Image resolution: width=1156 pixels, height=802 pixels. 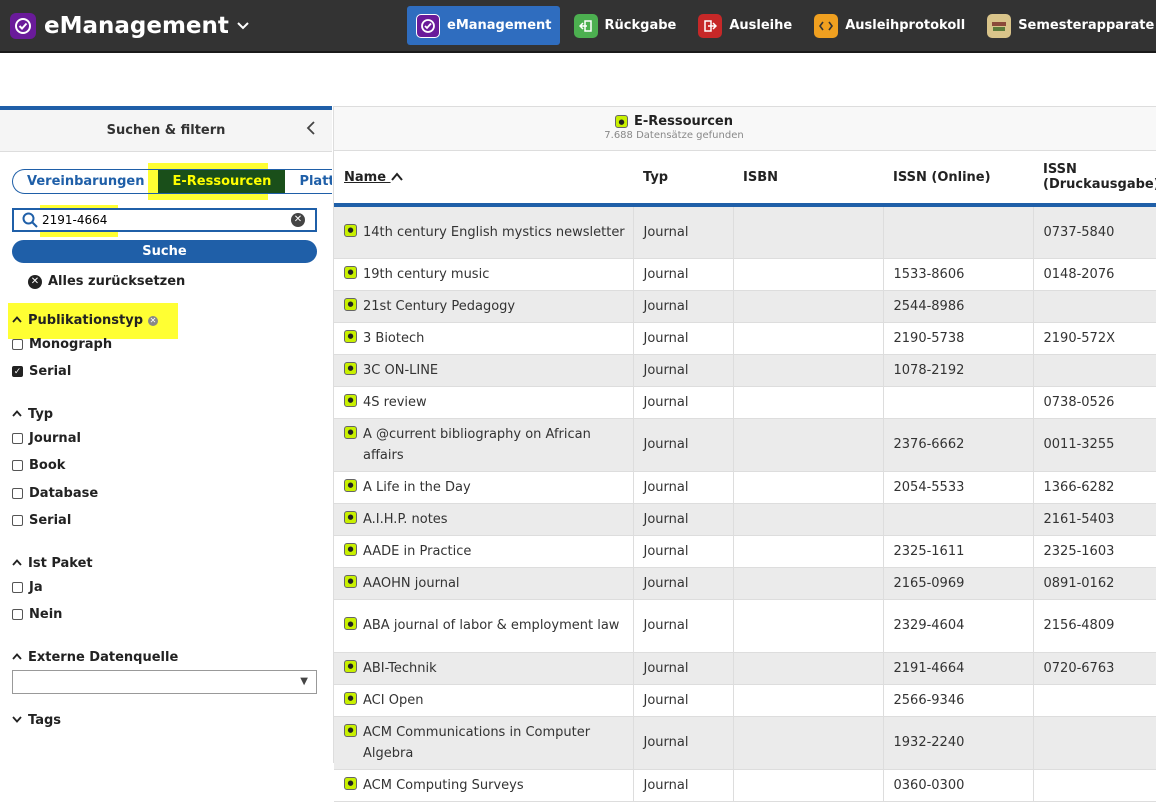 I want to click on resource-name-text: AAOHN journal, so click(x=411, y=583).